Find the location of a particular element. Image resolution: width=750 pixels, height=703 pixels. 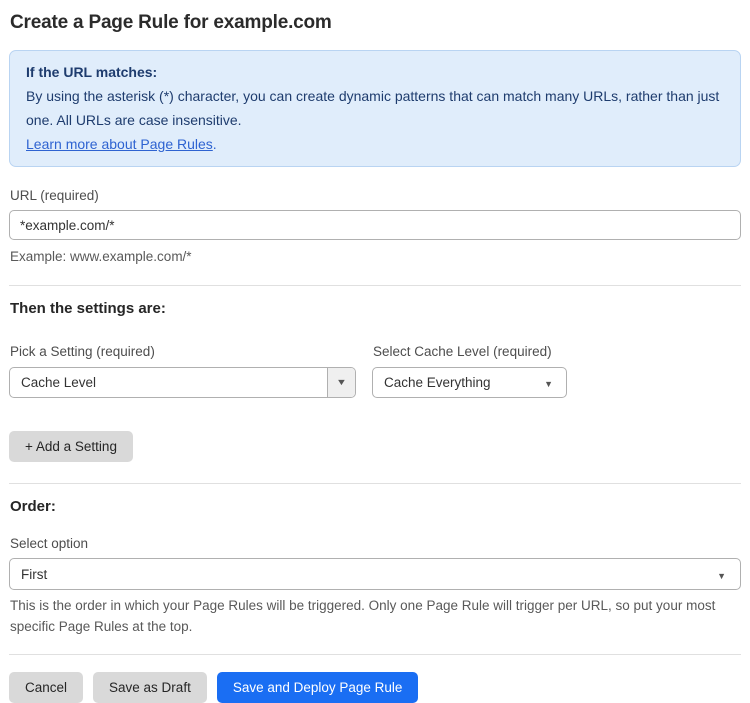

learn-more-link: Learn more about Page Rules is located at coordinates (119, 144).